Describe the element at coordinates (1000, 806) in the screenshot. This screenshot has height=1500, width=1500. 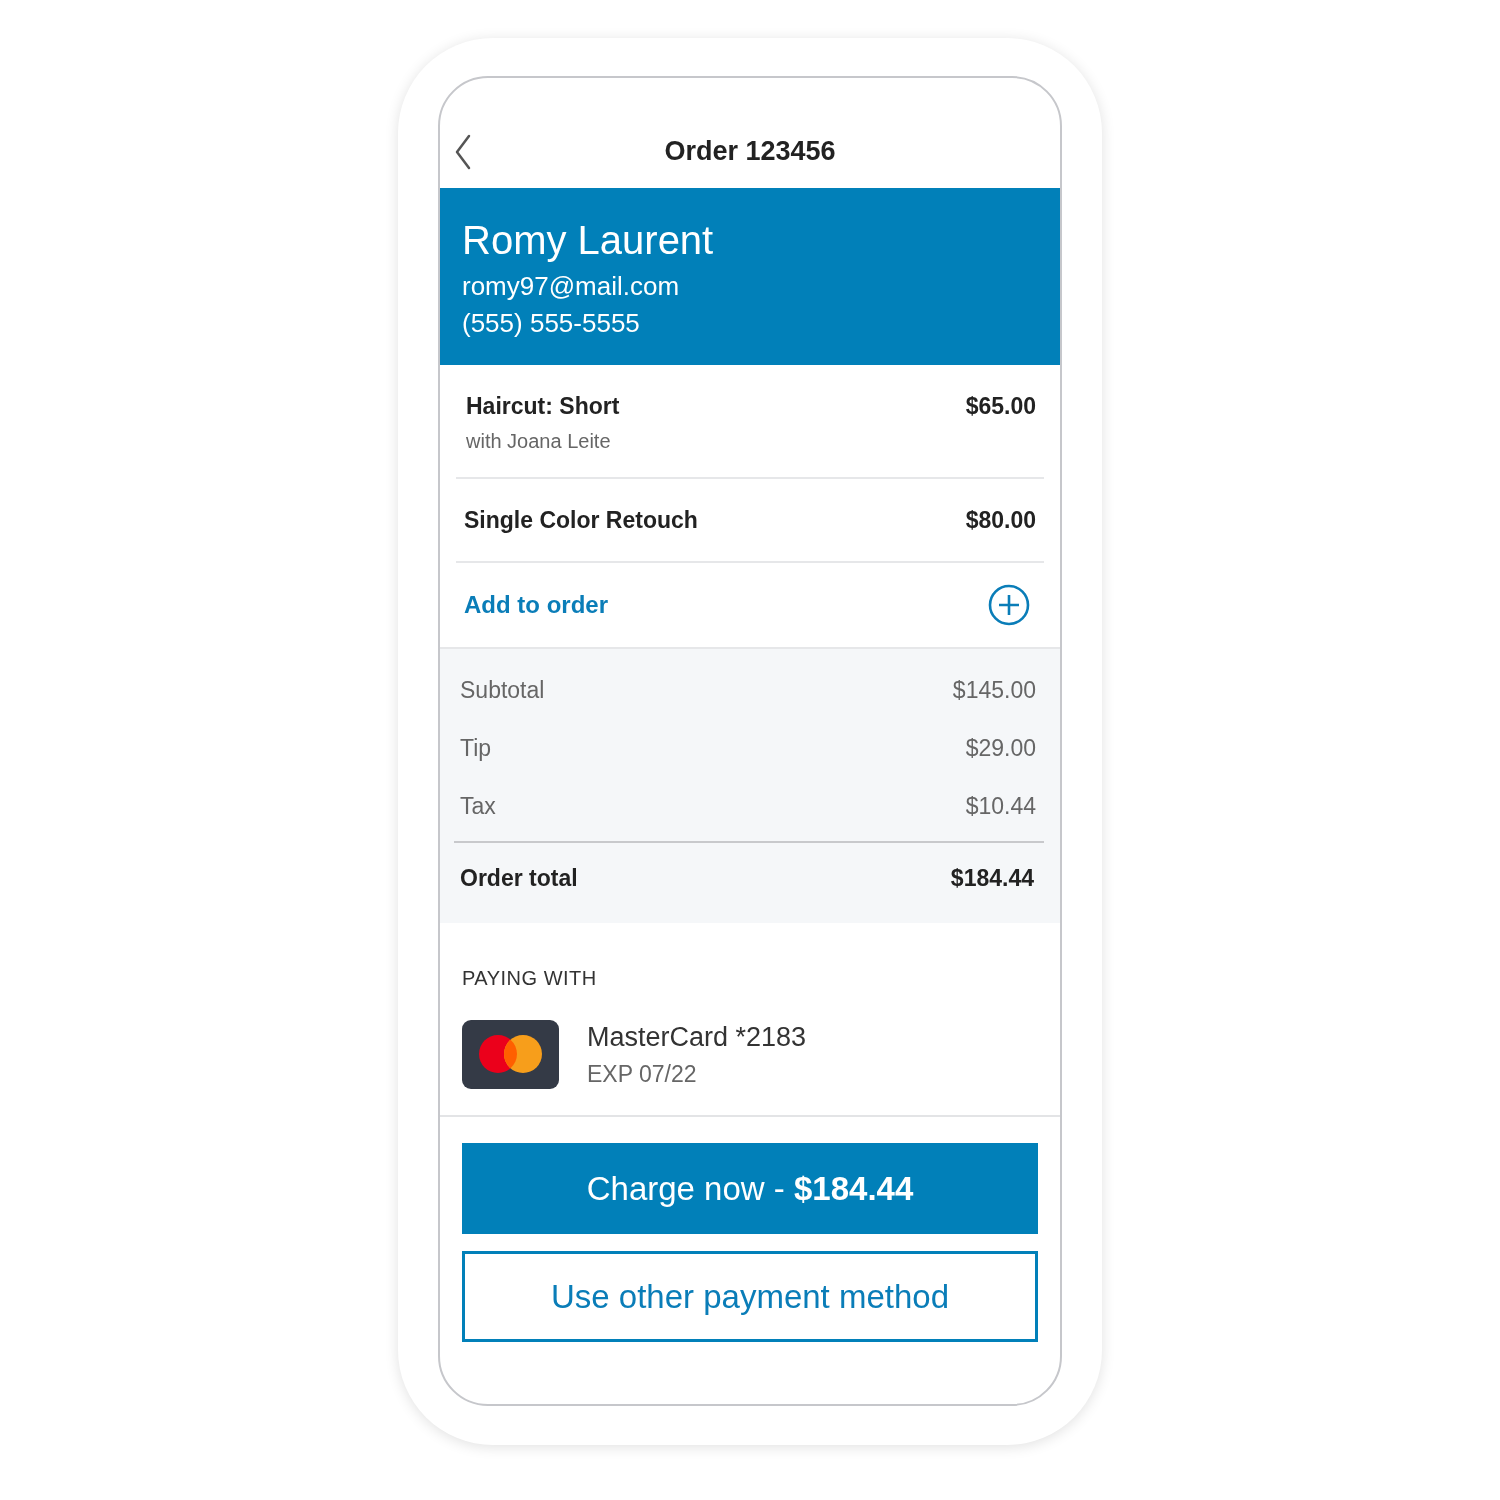
I see `summary-amount: $10.44` at that location.